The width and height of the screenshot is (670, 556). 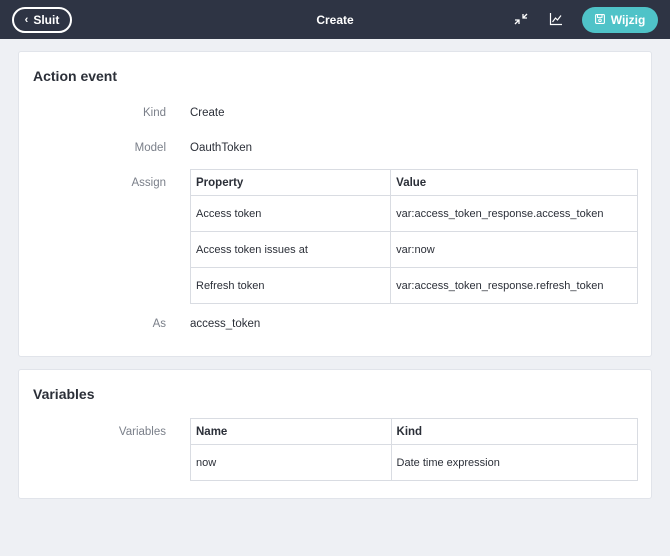 I want to click on assign-label: Assign, so click(x=148, y=183).